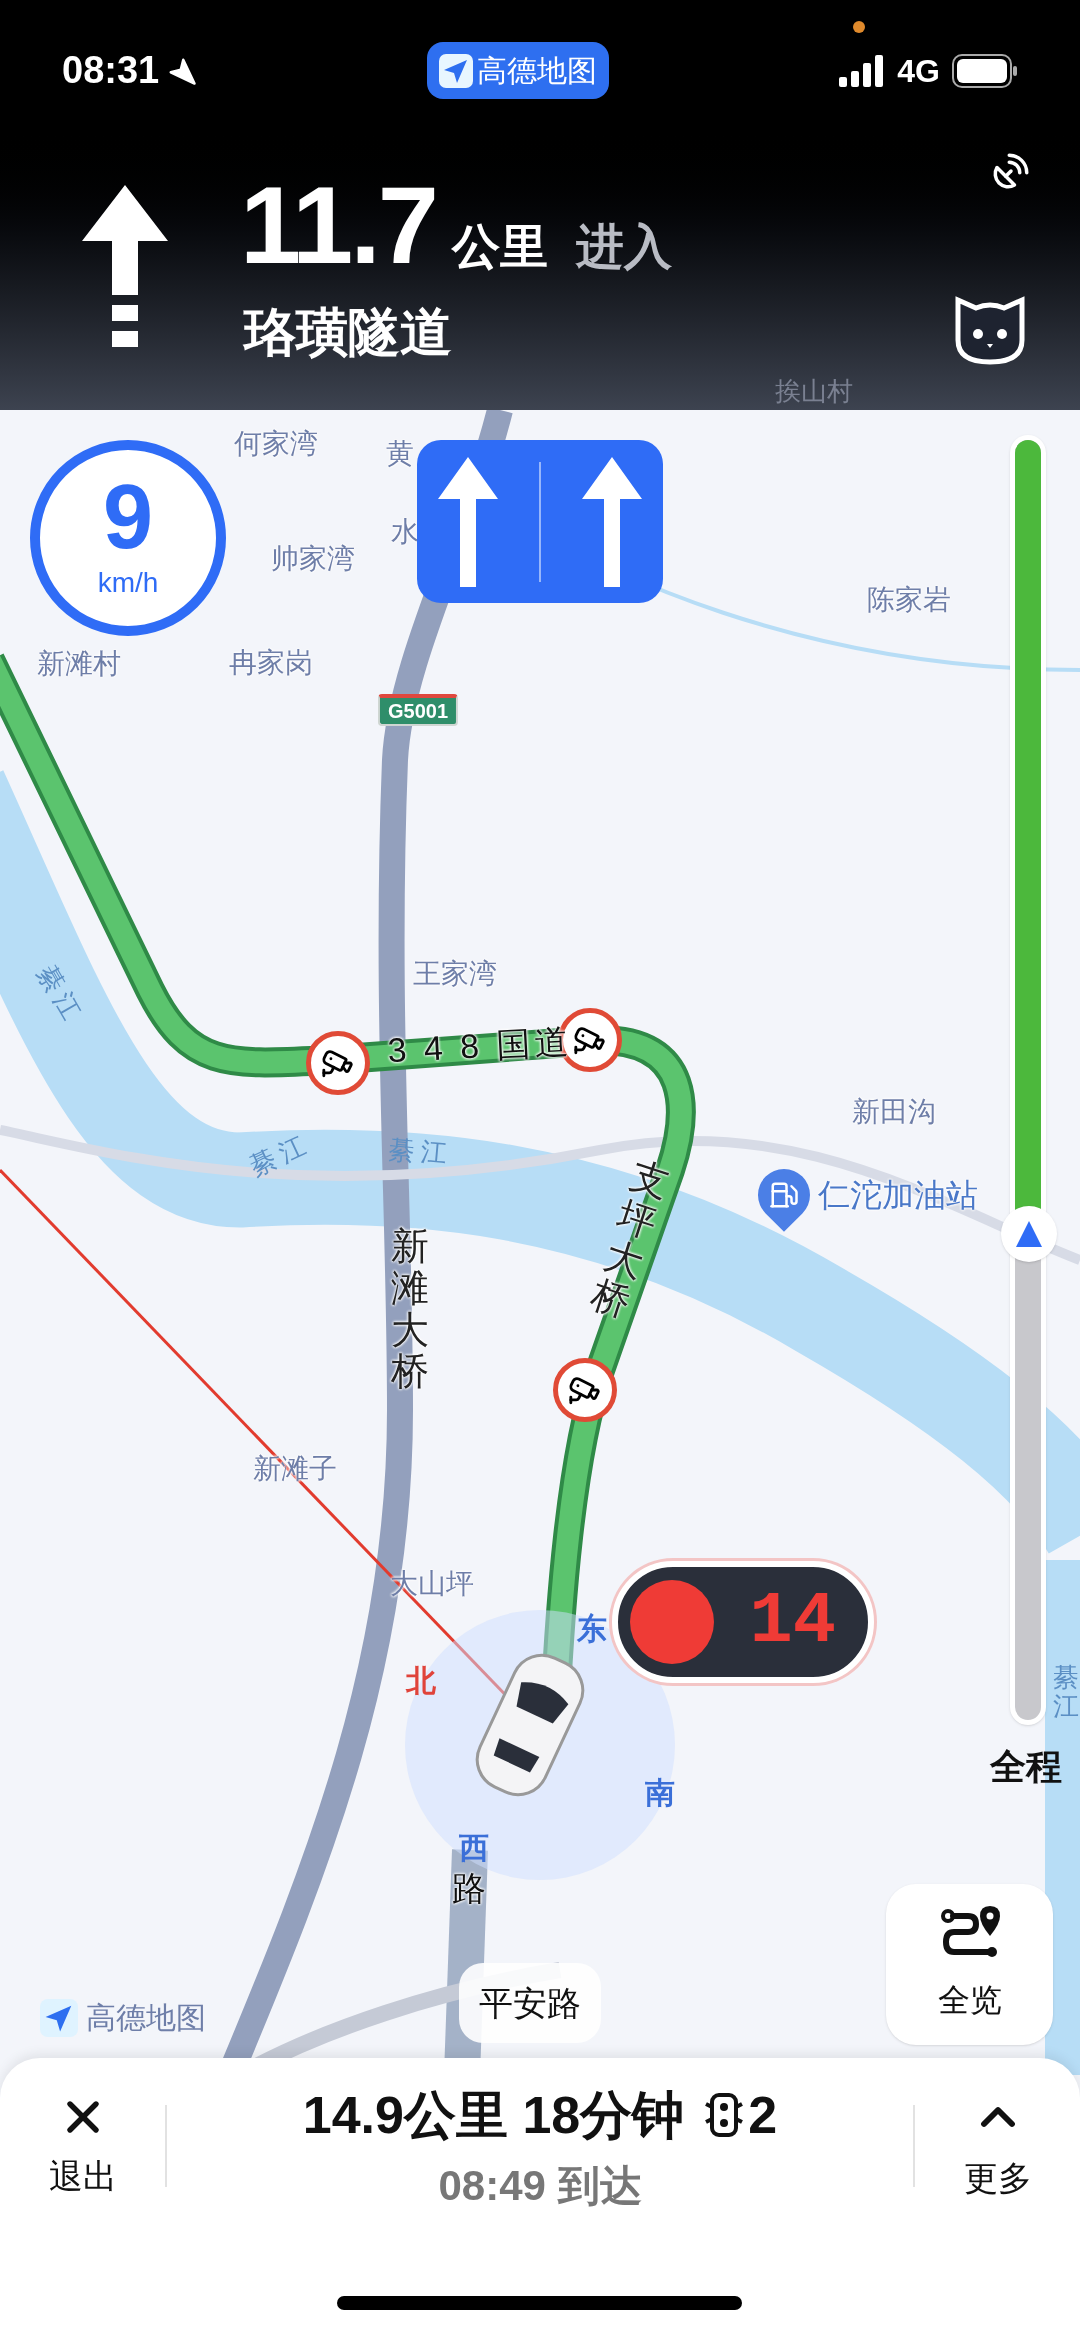 The width and height of the screenshot is (1080, 2337). Describe the element at coordinates (500, 247) in the screenshot. I see `distance-unit: 公里` at that location.